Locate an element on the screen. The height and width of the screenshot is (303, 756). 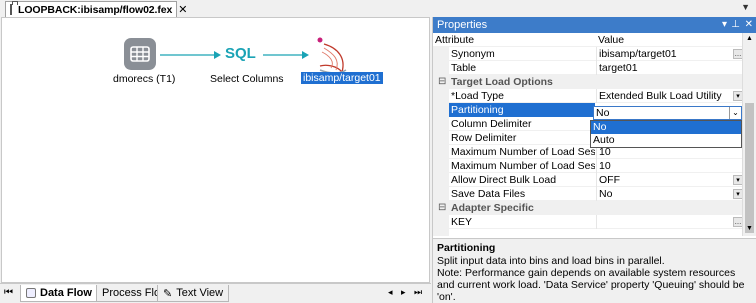
category-row: ⊟ Target Load Options is located at coordinates (591, 82).